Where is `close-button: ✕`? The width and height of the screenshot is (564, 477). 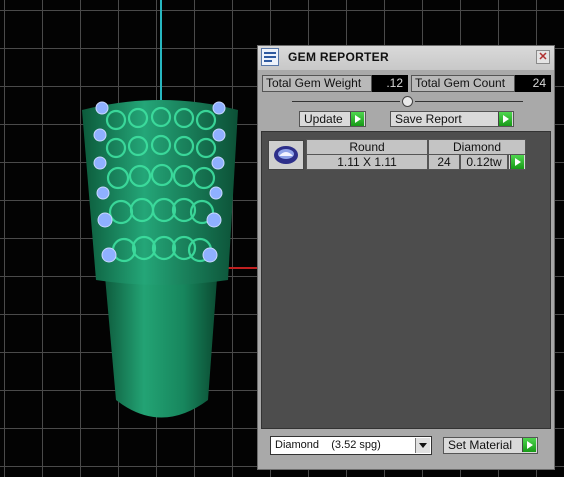 close-button: ✕ is located at coordinates (543, 57).